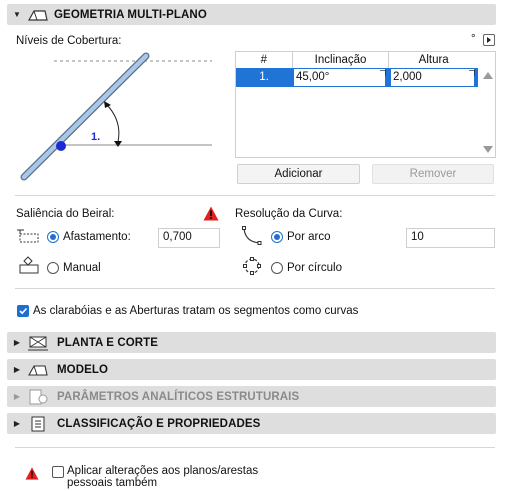 This screenshot has width=512, height=491. What do you see at coordinates (29, 265) in the screenshot?
I see `overhang-manual-icon` at bounding box center [29, 265].